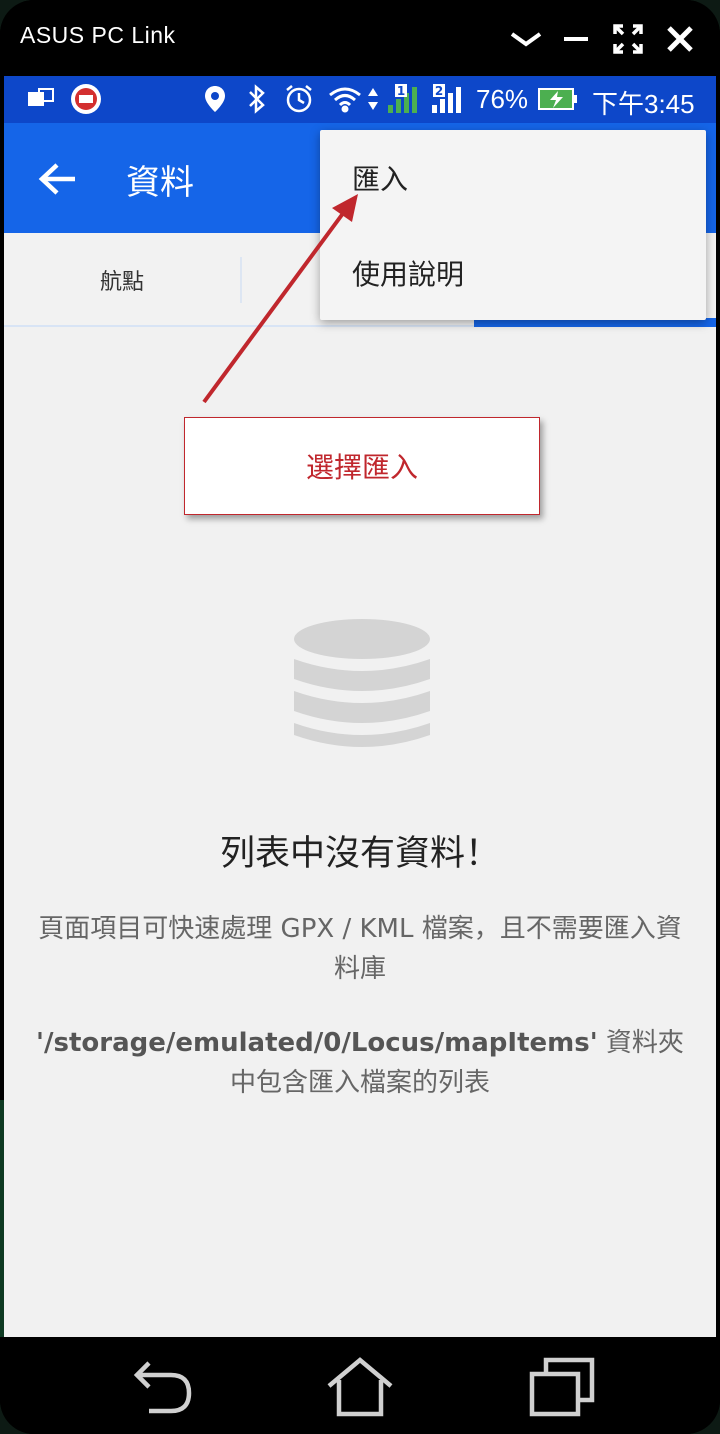 The height and width of the screenshot is (1434, 720). Describe the element at coordinates (406, 99) in the screenshot. I see `signal-sim1-icon: 1` at that location.